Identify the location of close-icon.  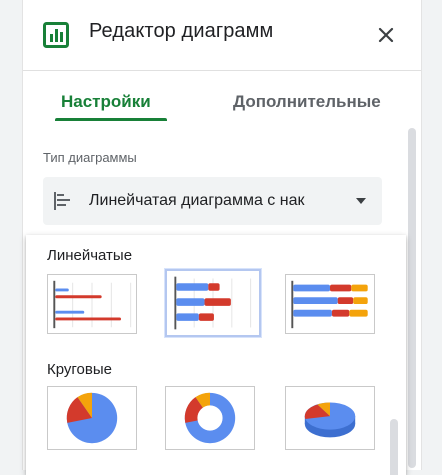
(386, 35).